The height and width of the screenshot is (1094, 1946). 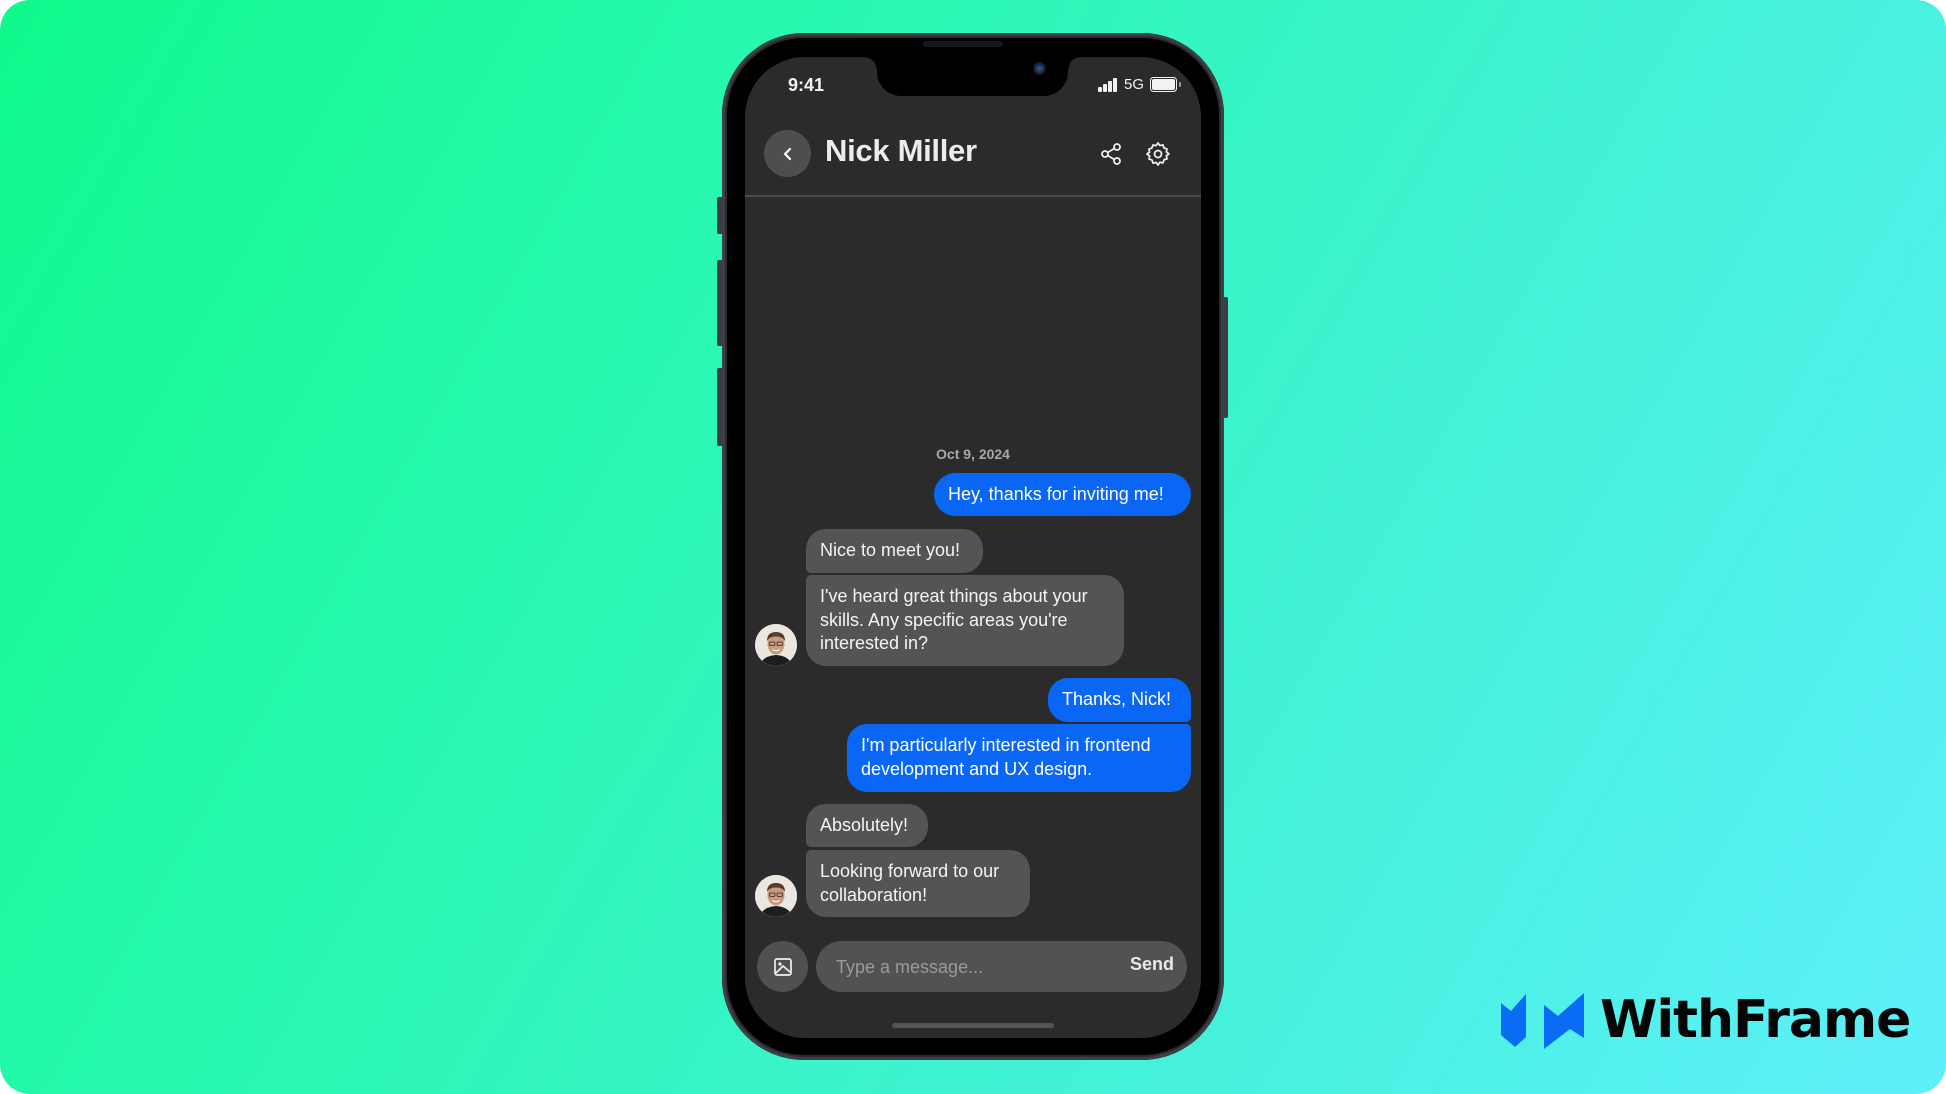 What do you see at coordinates (1134, 84) in the screenshot?
I see `network-type: 5G` at bounding box center [1134, 84].